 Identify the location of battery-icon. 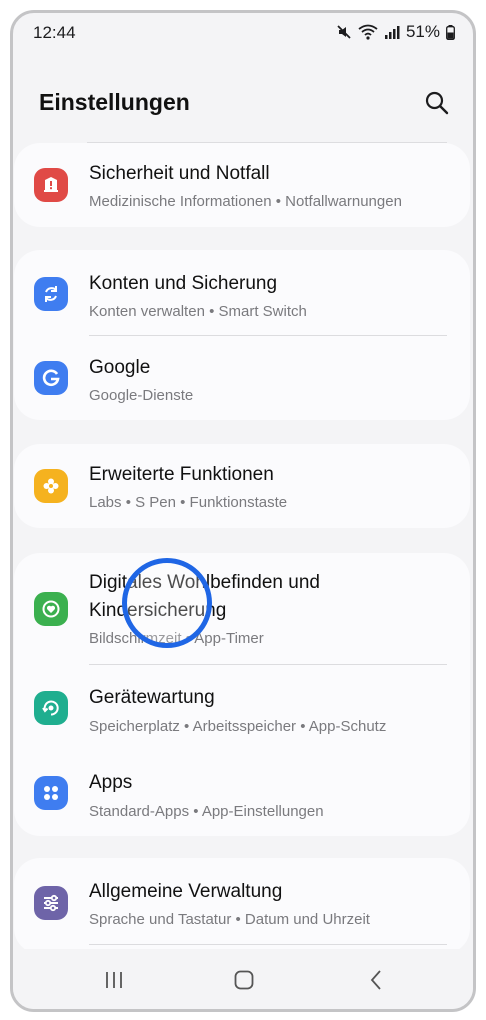
(450, 32).